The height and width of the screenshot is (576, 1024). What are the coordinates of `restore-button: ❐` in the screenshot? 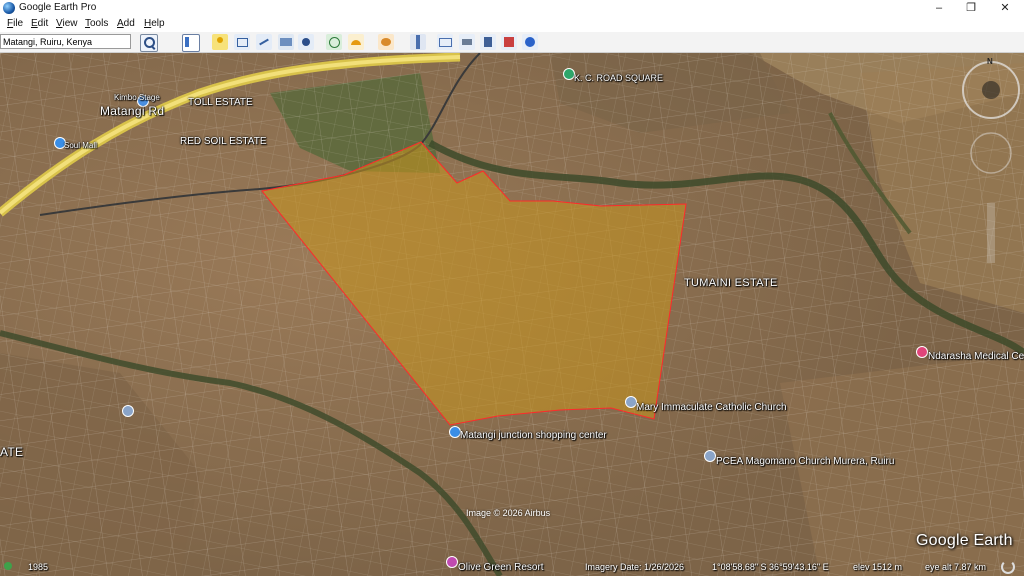 It's located at (971, 8).